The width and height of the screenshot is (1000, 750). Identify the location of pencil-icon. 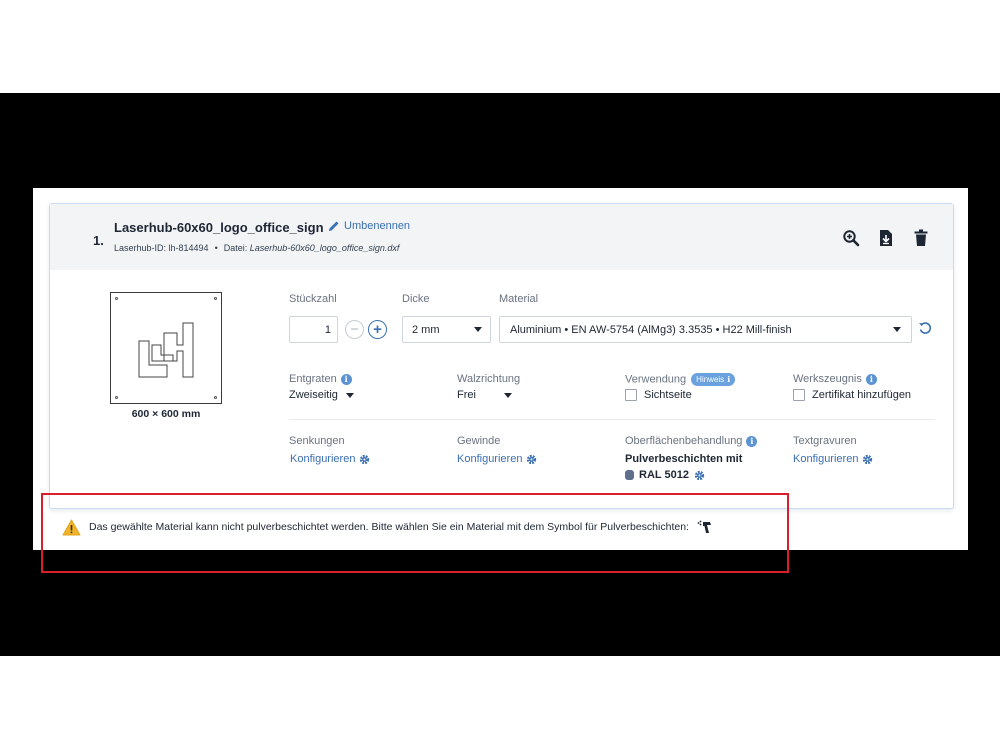
(334, 226).